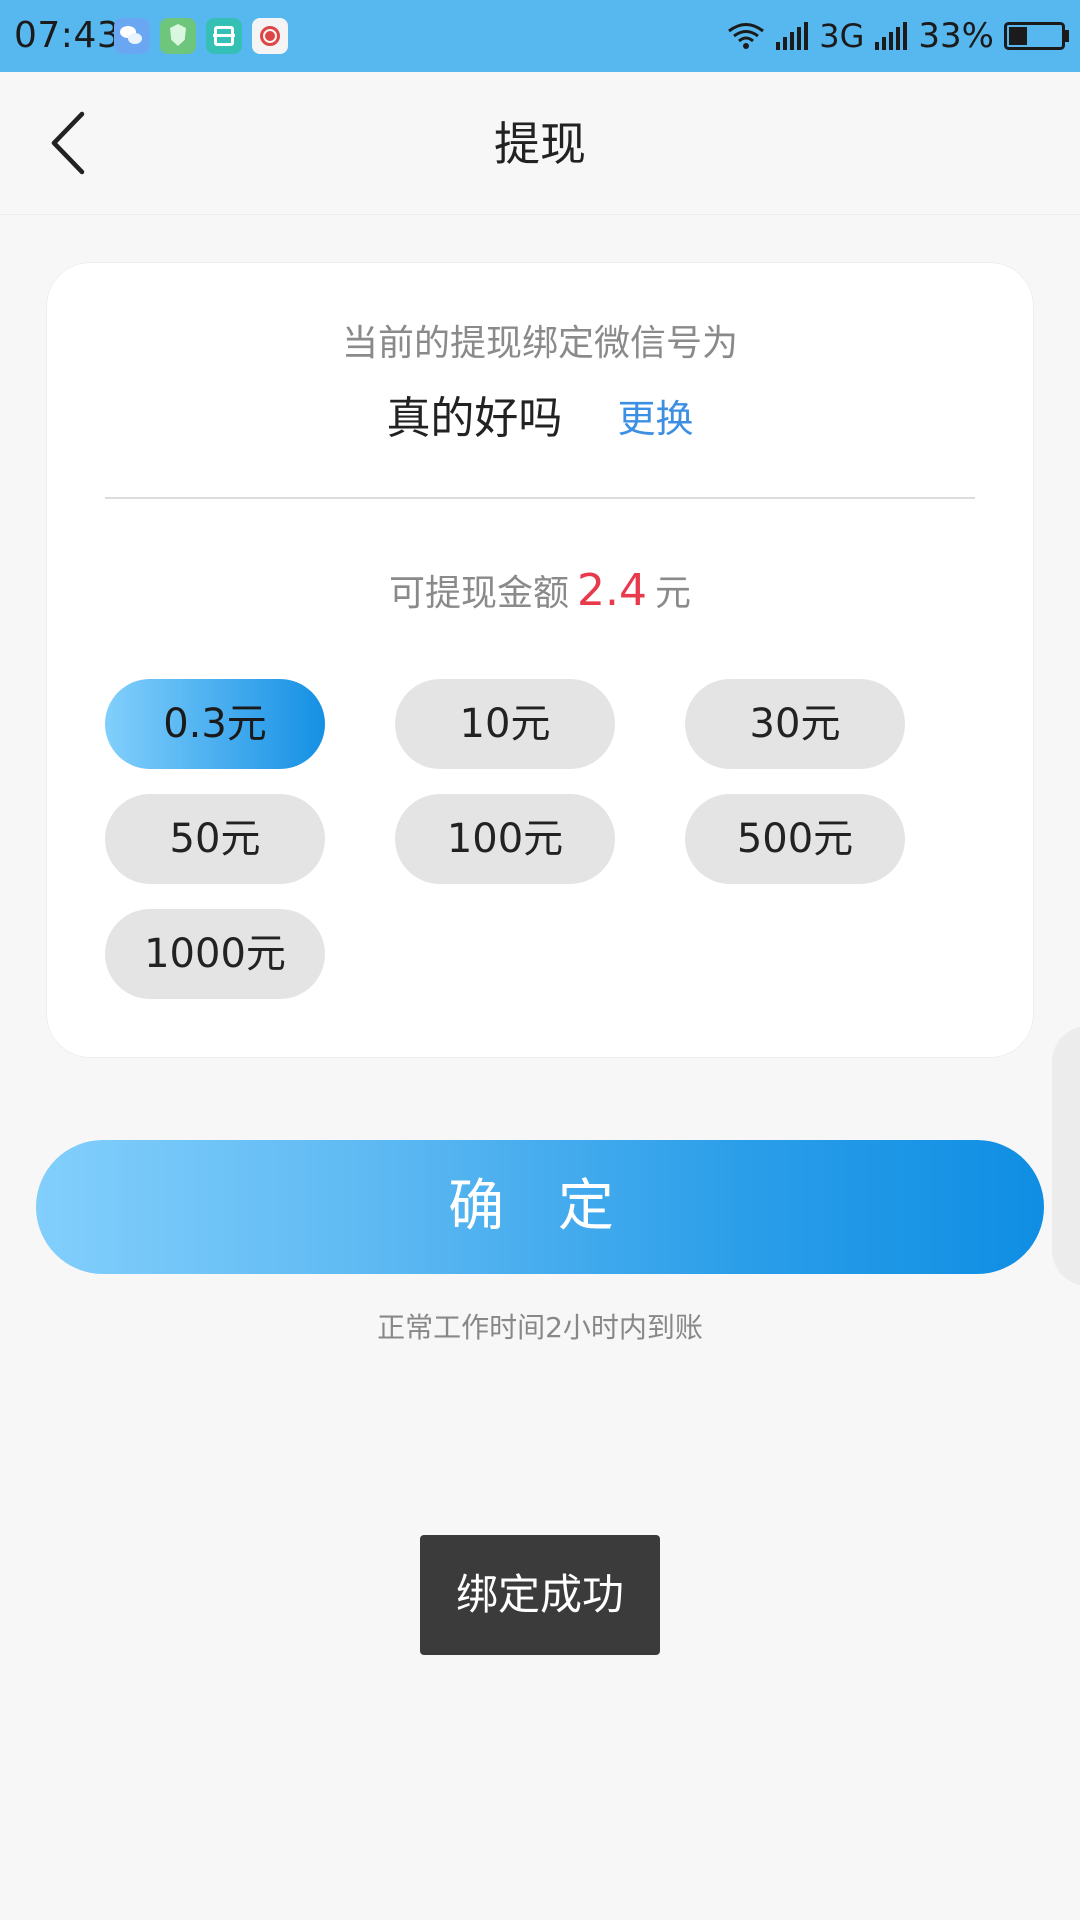 This screenshot has height=1920, width=1080. I want to click on bound-account-name: 真的好吗, so click(474, 418).